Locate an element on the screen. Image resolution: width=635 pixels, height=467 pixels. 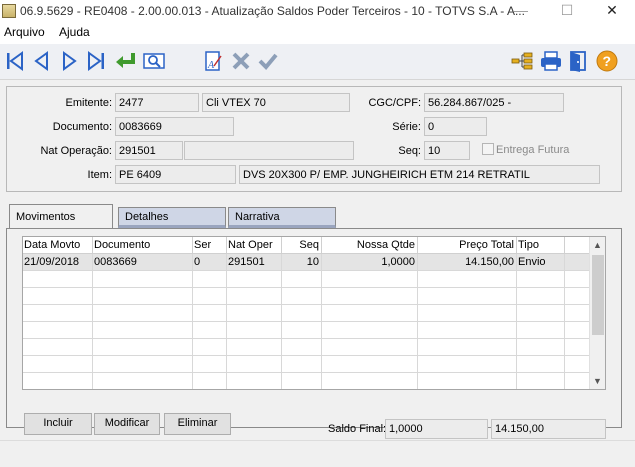
col-data-movto: Data Movto is located at coordinates (58, 245).